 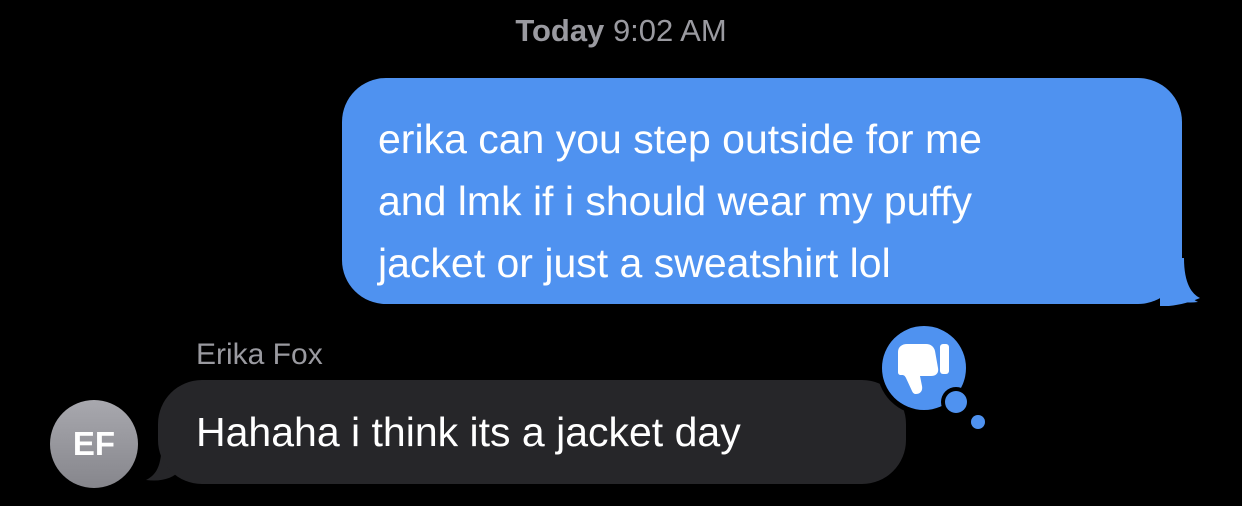 I want to click on outgoing-message-line: erika can you step outside for me, so click(x=680, y=139).